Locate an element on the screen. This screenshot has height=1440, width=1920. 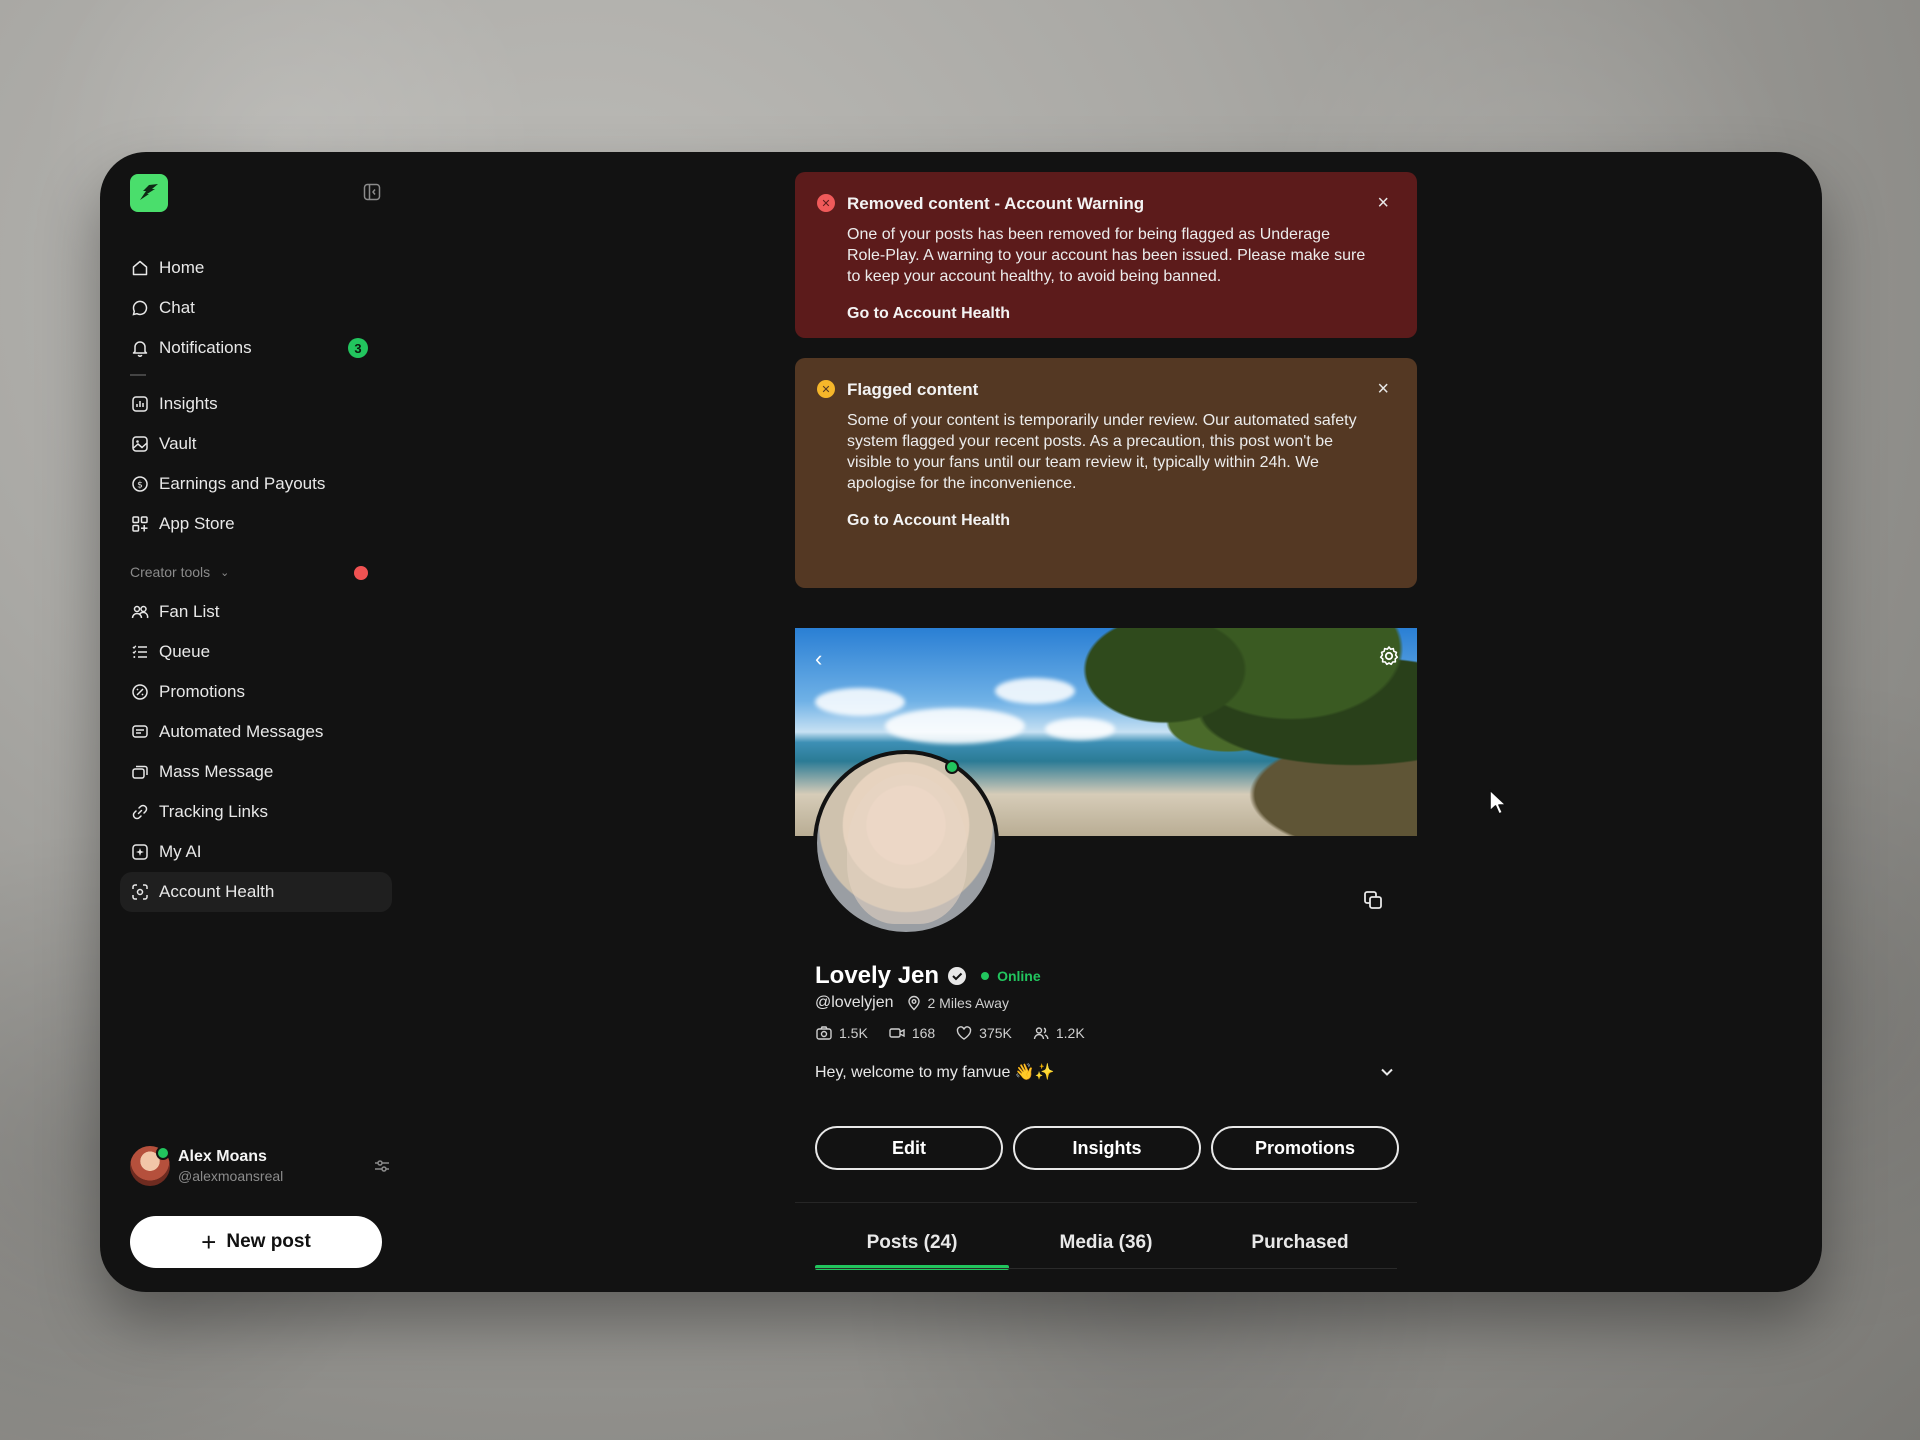
sidebar-item-insights: Insights is located at coordinates (256, 404).